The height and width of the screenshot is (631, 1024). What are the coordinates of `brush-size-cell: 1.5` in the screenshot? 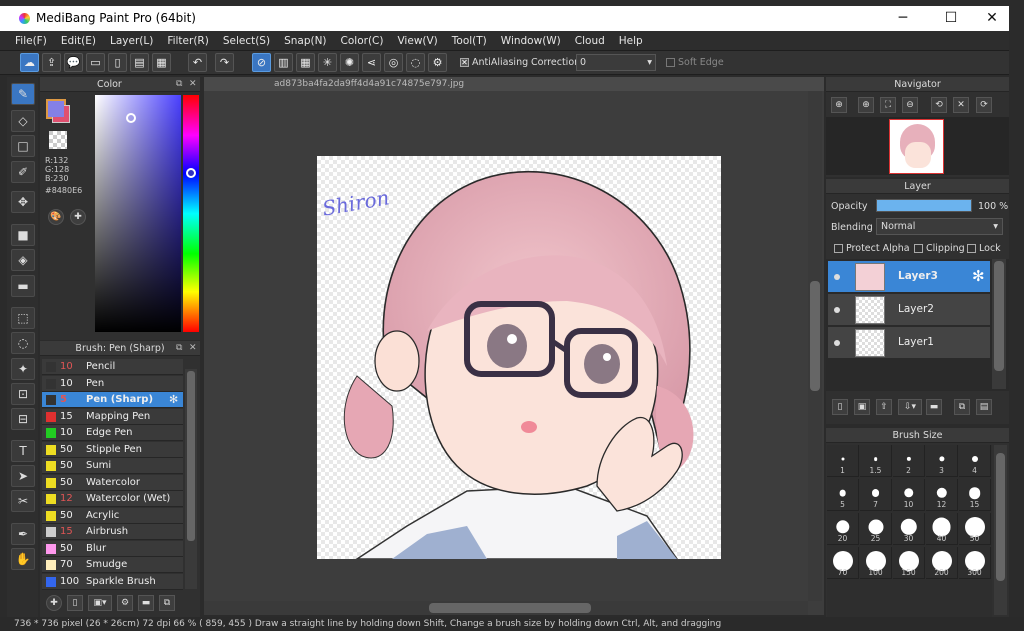 It's located at (876, 461).